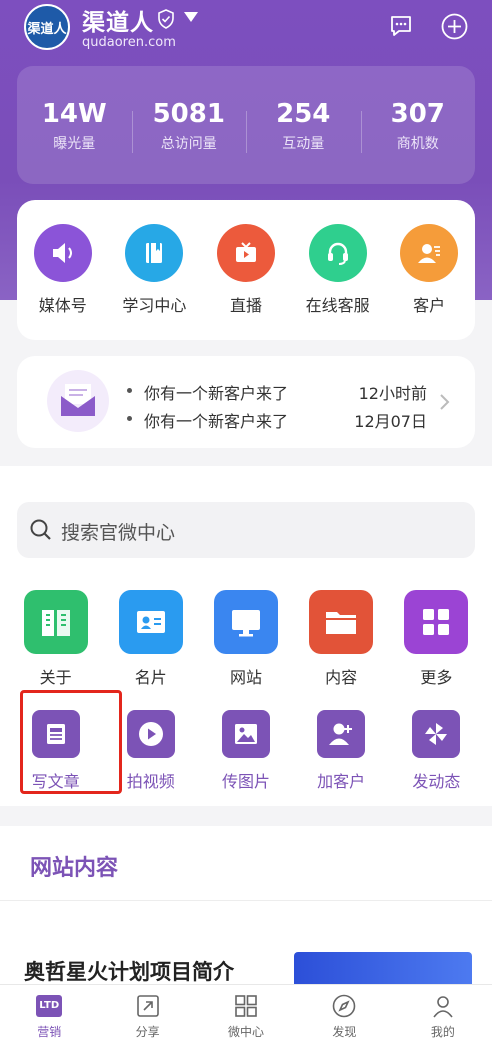  I want to click on app-card: 名片, so click(151, 639).